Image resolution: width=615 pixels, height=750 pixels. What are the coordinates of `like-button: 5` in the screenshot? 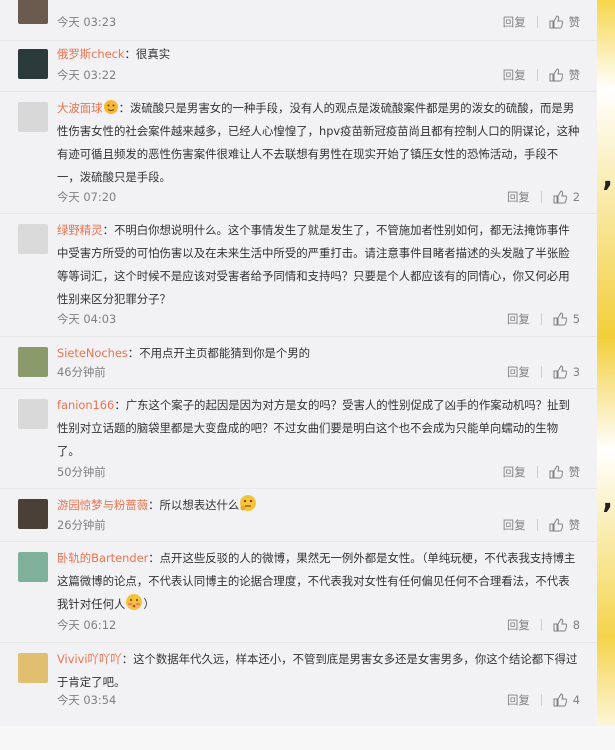 It's located at (566, 319).